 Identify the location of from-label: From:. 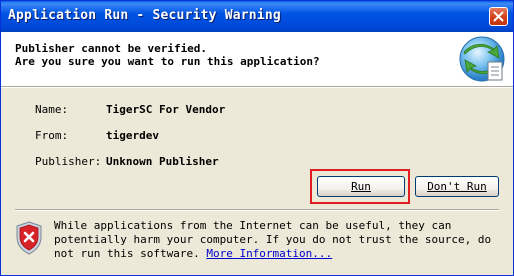
(52, 135).